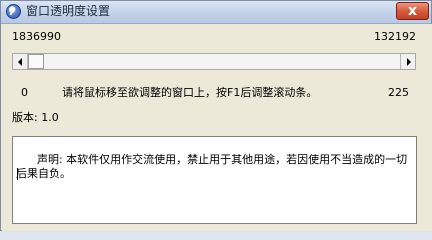 The height and width of the screenshot is (240, 432). What do you see at coordinates (68, 11) in the screenshot?
I see `window-title: 窗口透明度设置` at bounding box center [68, 11].